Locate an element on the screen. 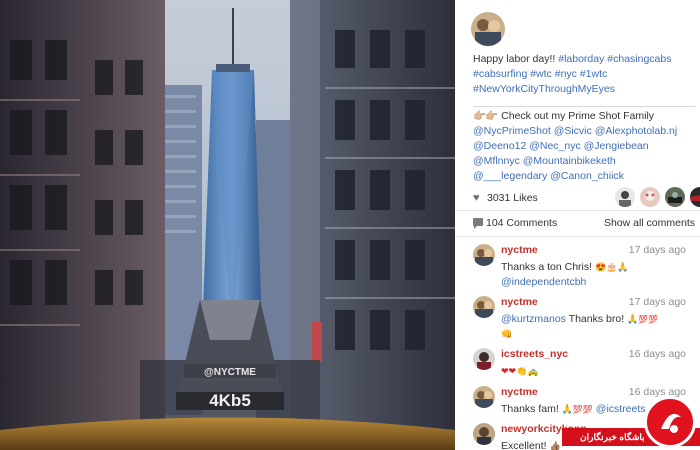  mention-link: @Sicvic is located at coordinates (573, 131).